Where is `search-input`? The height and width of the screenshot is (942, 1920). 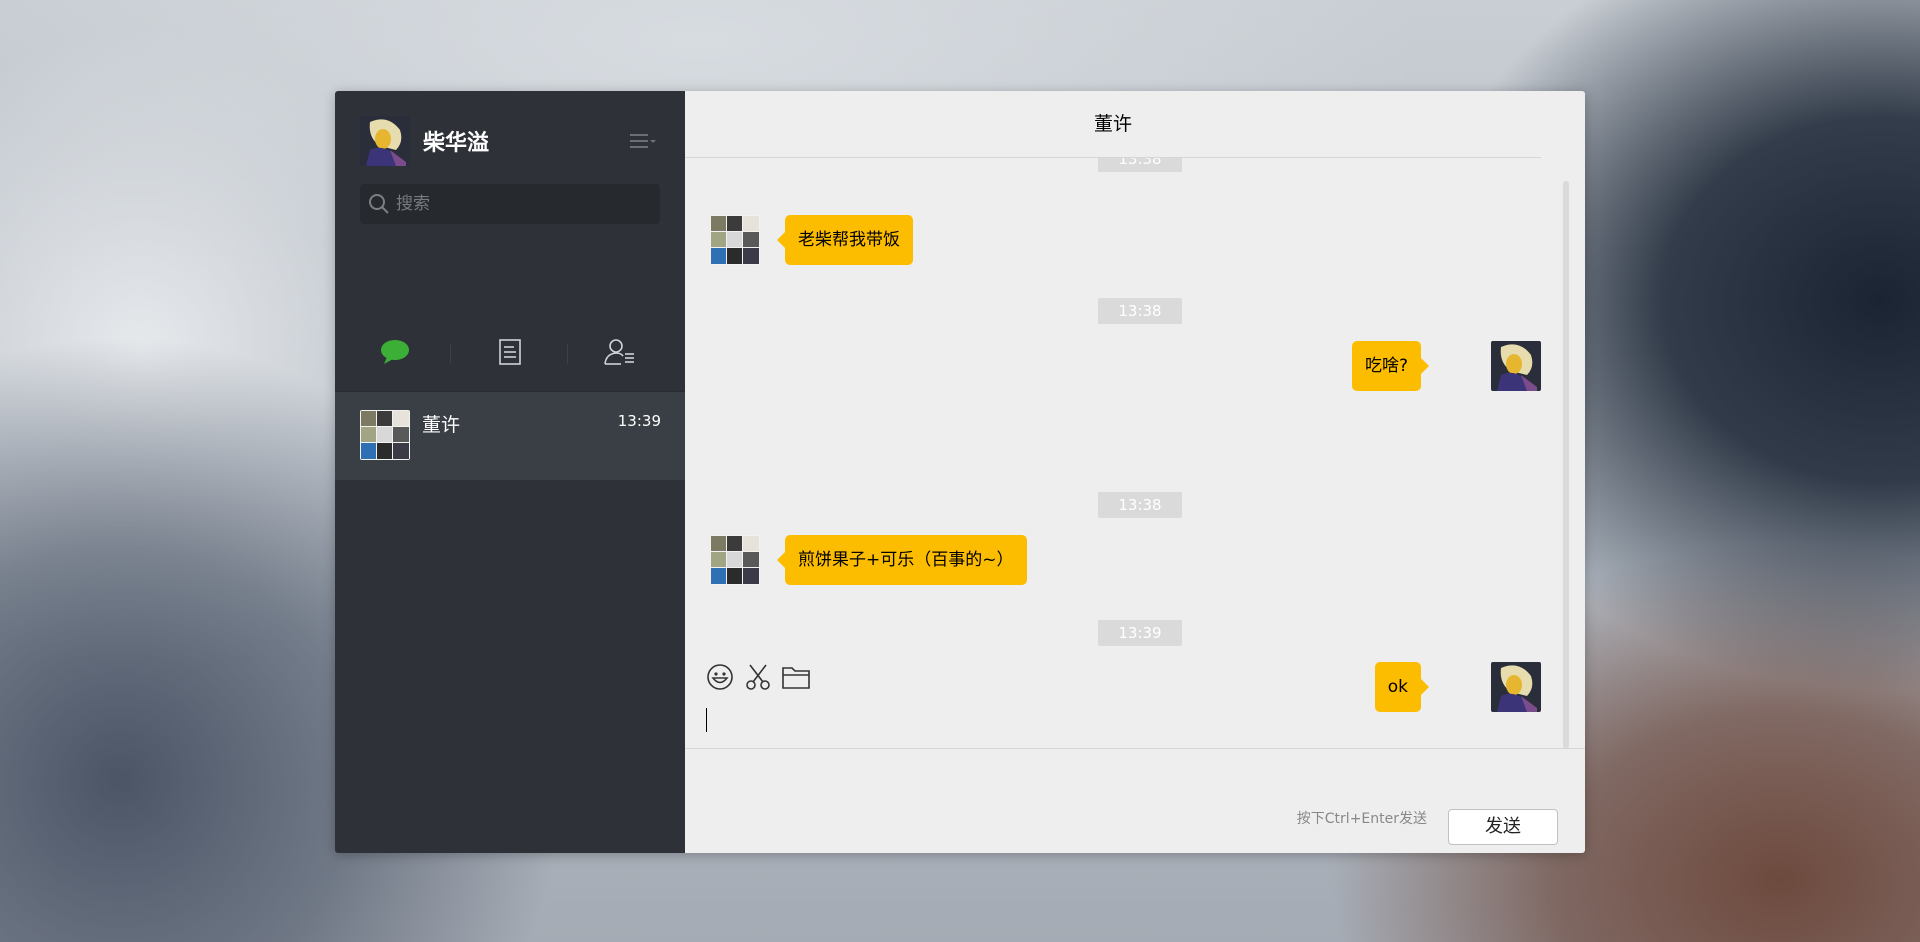
search-input is located at coordinates (521, 204).